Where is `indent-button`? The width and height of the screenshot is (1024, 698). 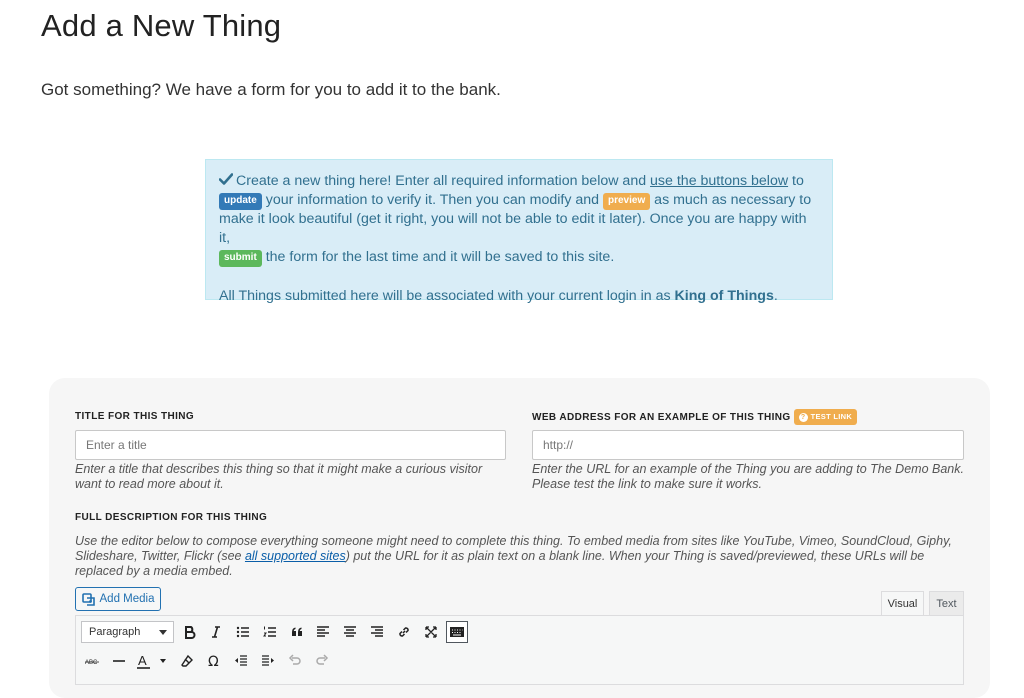
indent-button is located at coordinates (268, 661).